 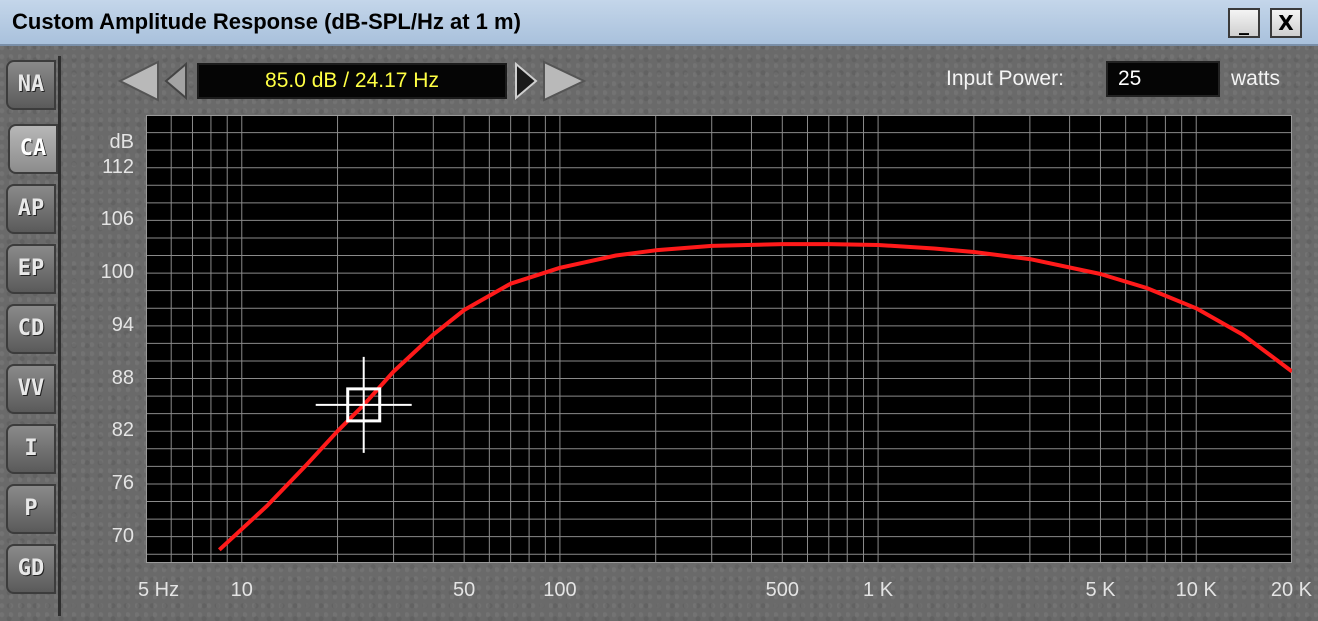 What do you see at coordinates (122, 377) in the screenshot?
I see `y-tick-label: 88` at bounding box center [122, 377].